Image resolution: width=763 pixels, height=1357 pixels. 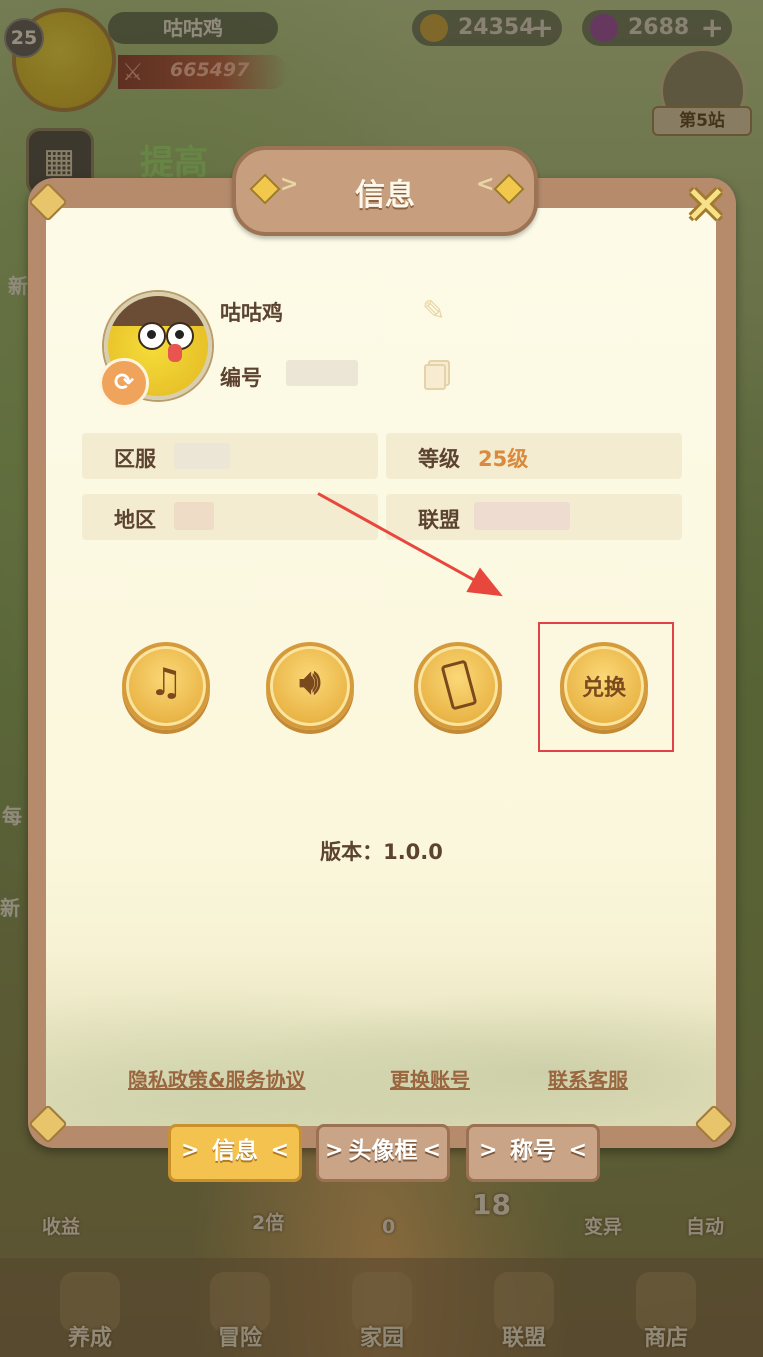 I want to click on vibrate-phone-icon, so click(x=459, y=685).